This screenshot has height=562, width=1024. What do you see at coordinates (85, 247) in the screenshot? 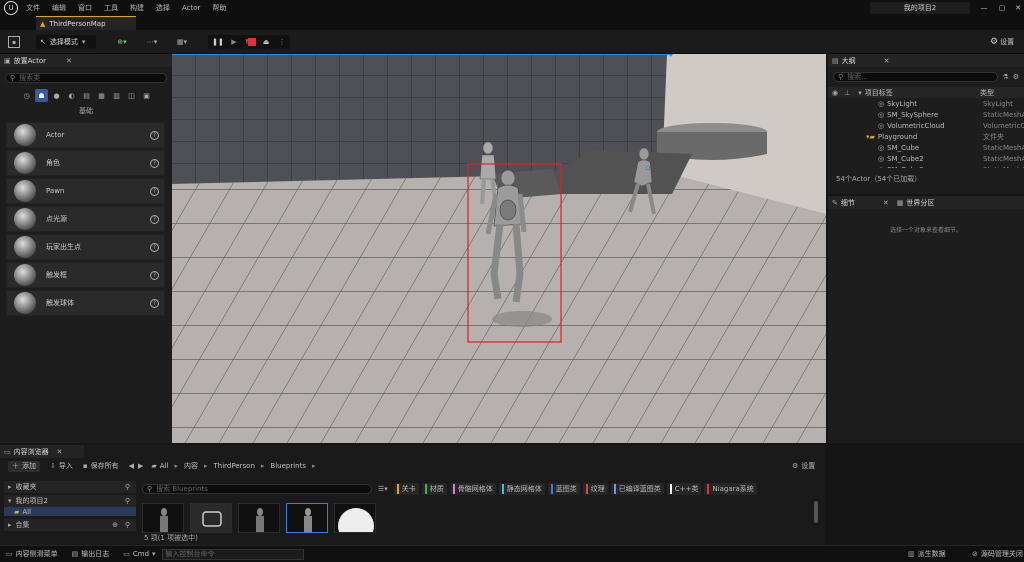
I see `place-actor-item: 玩家出生点?` at bounding box center [85, 247].